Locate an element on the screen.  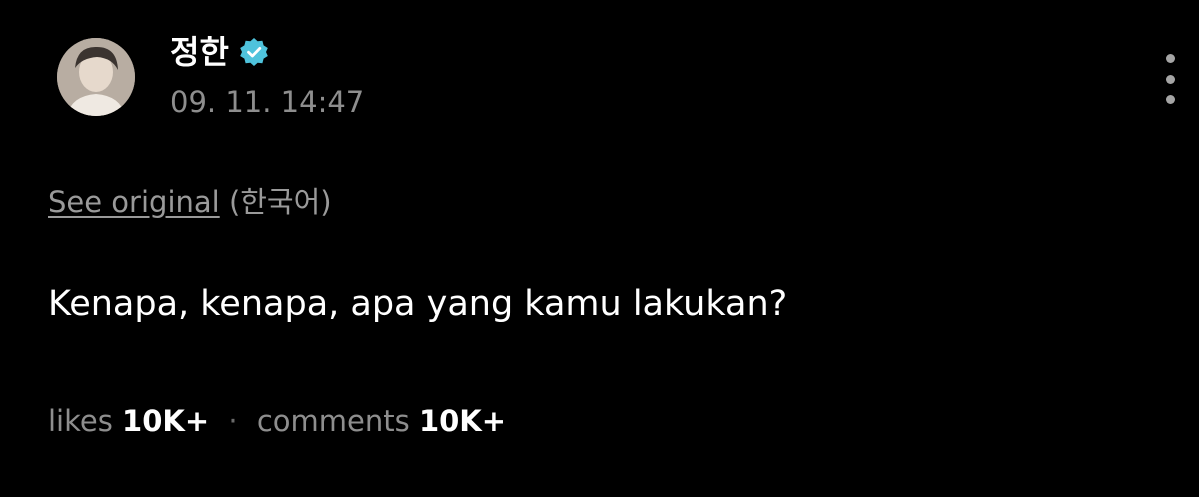
post-timestamp: 09. 11. 14:47 is located at coordinates (267, 102).